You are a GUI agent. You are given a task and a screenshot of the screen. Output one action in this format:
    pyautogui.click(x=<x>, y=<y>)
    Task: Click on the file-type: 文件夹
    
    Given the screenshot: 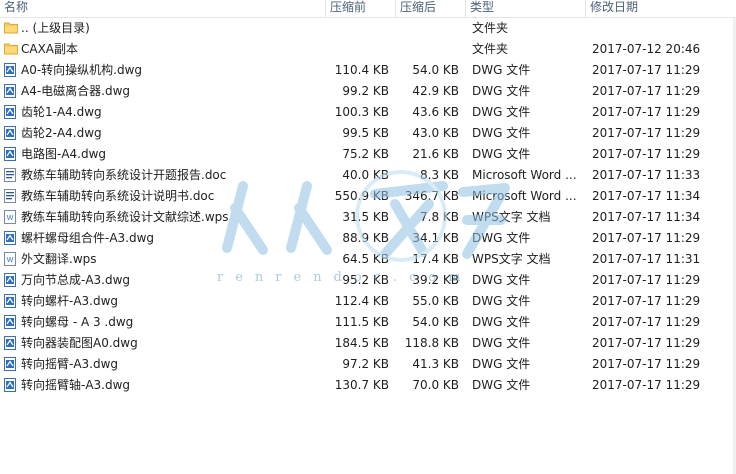 What is the action you would take?
    pyautogui.click(x=490, y=49)
    